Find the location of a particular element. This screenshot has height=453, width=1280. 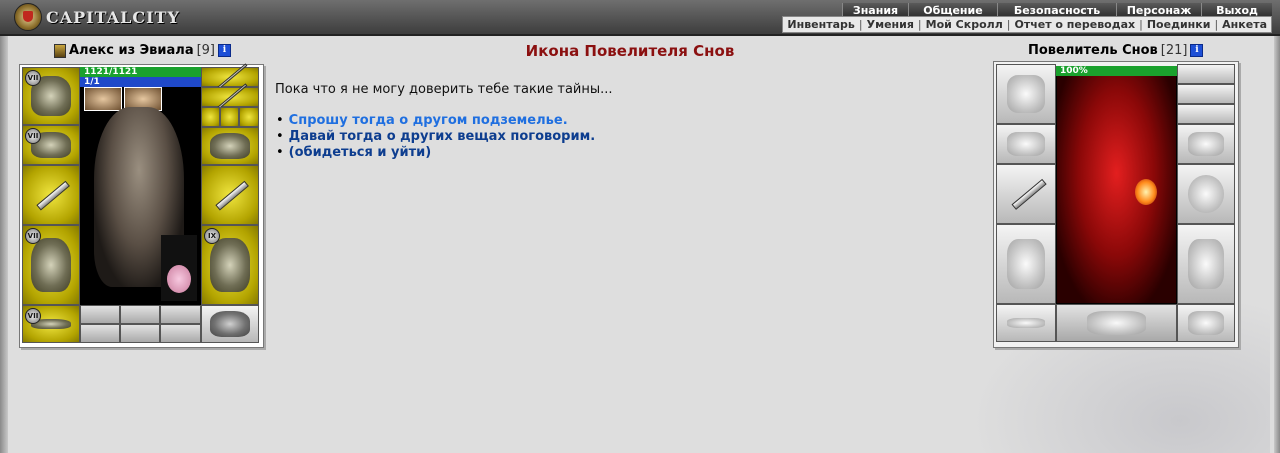

logo: CAPITALCITY is located at coordinates (99, 17).